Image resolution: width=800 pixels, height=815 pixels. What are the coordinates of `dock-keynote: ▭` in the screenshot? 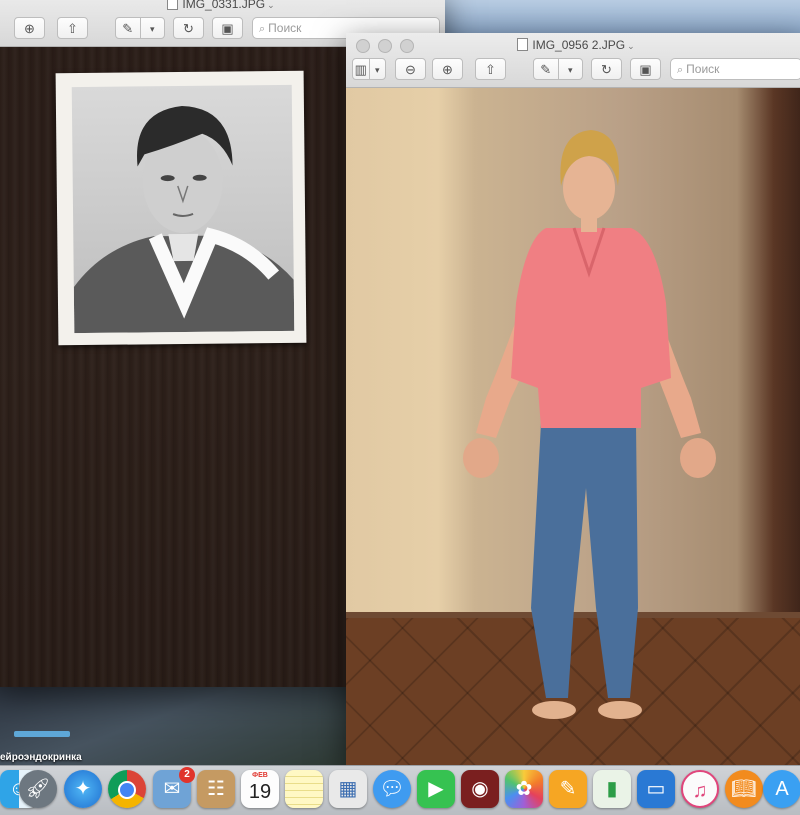 It's located at (656, 789).